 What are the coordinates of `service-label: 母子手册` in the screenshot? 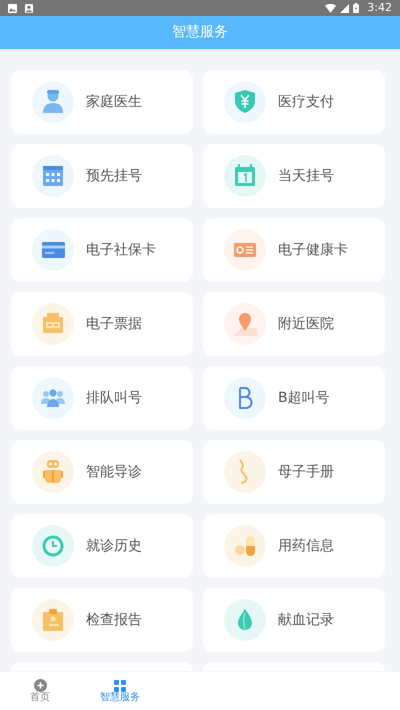 It's located at (306, 472).